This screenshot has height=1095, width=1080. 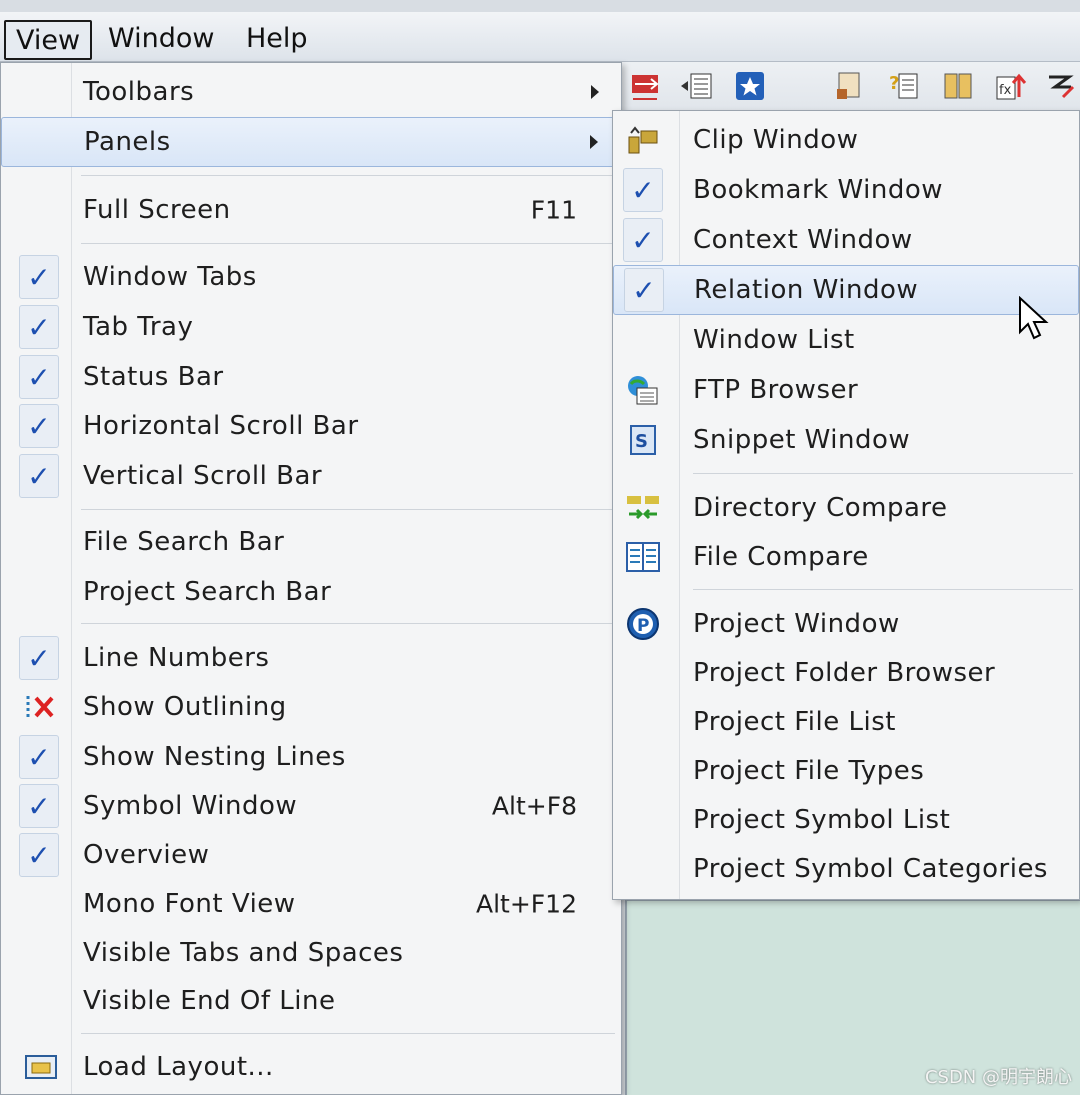 I want to click on svg-text: S, so click(x=641, y=441).